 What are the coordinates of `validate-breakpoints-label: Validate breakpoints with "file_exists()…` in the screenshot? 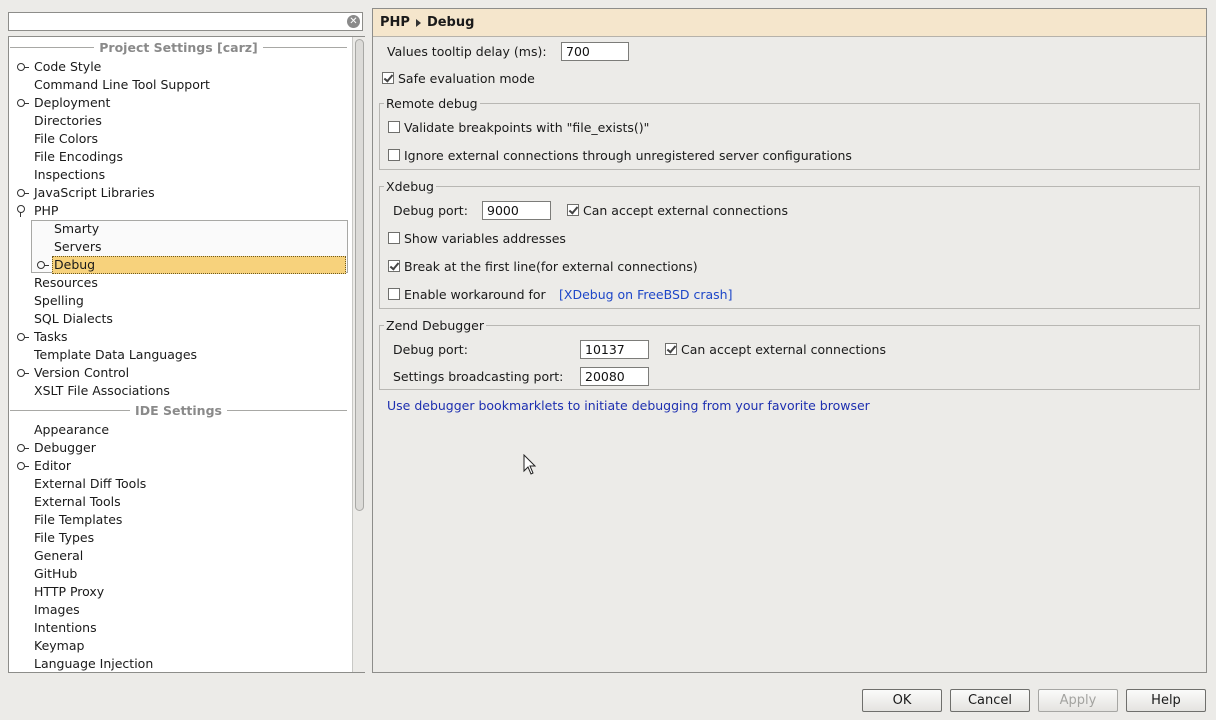 It's located at (527, 127).